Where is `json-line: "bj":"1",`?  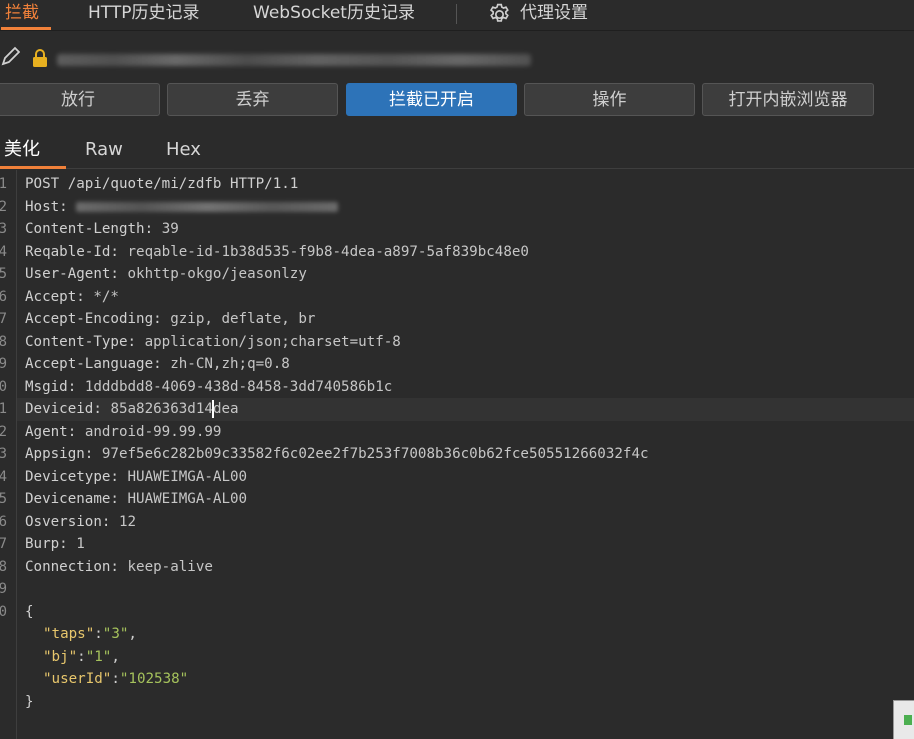
json-line: "bj":"1", is located at coordinates (81, 656).